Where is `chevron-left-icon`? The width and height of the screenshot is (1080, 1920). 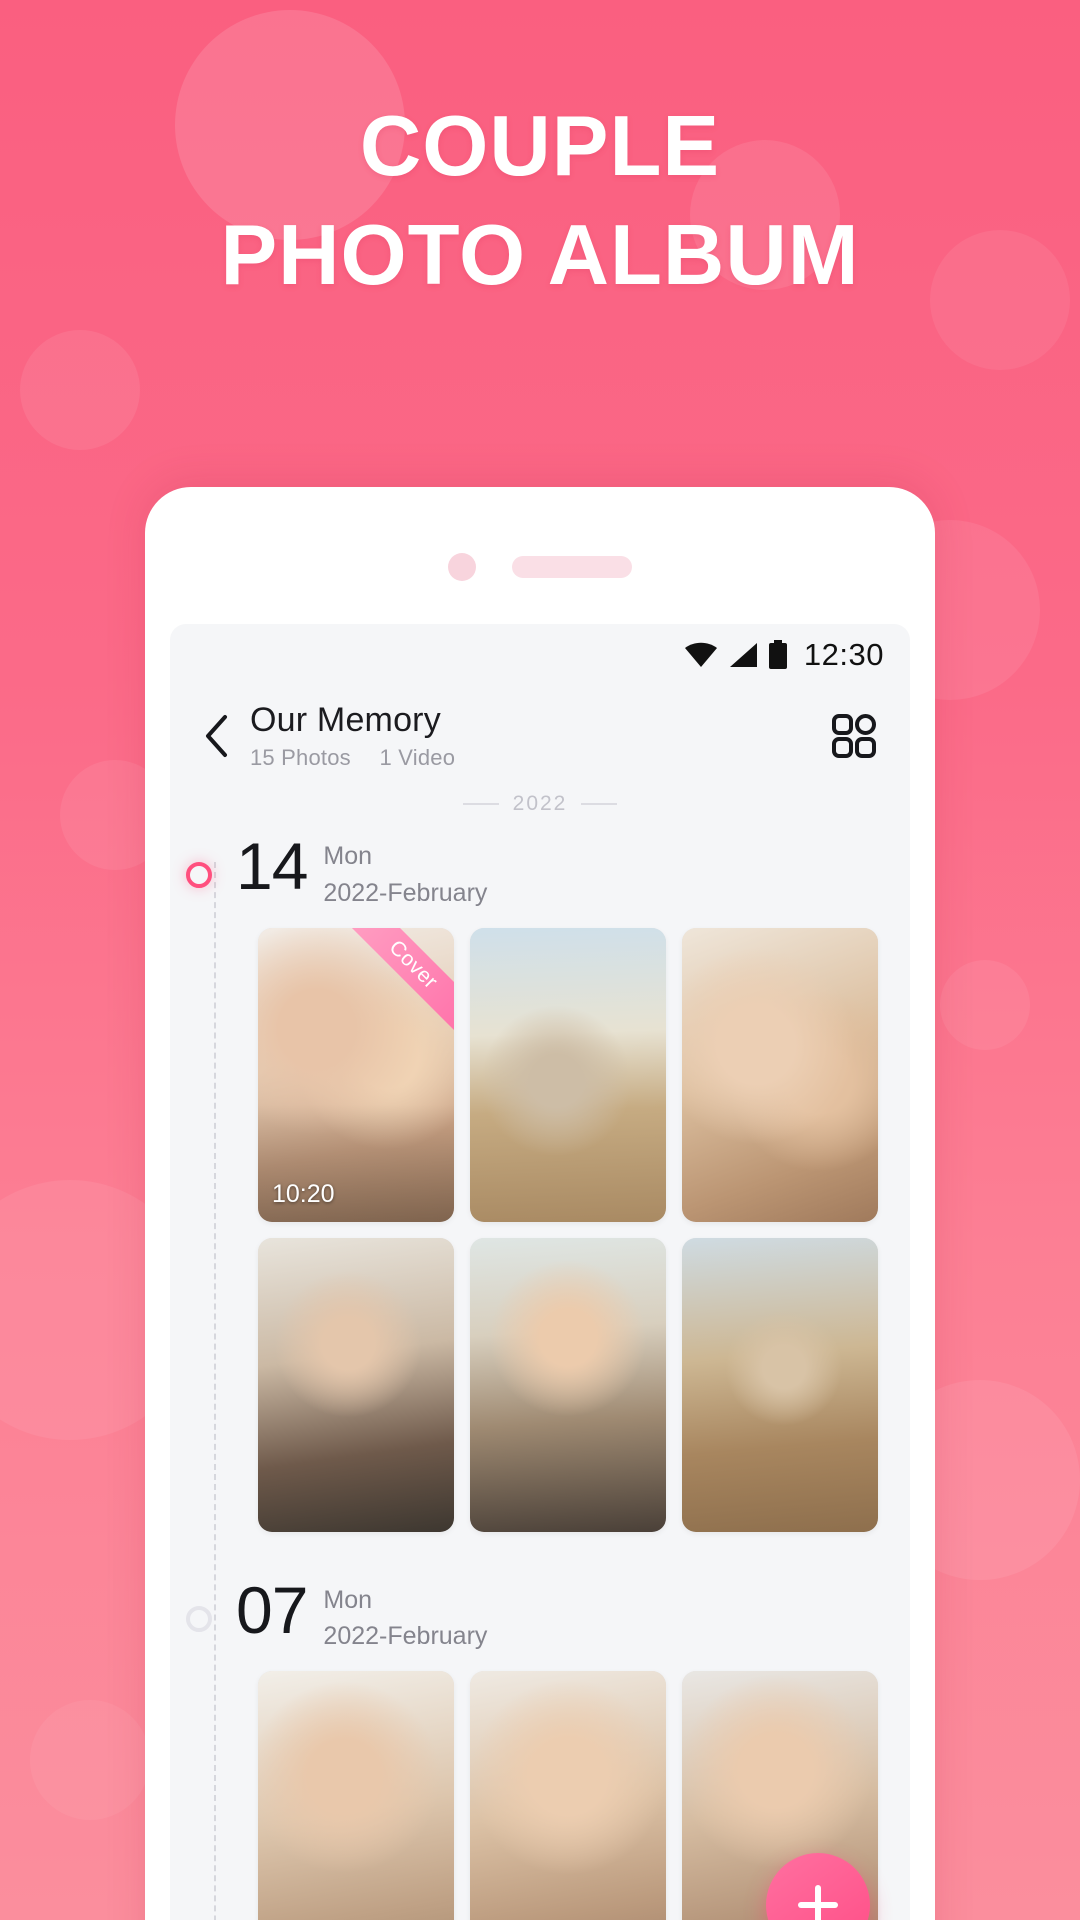 chevron-left-icon is located at coordinates (216, 736).